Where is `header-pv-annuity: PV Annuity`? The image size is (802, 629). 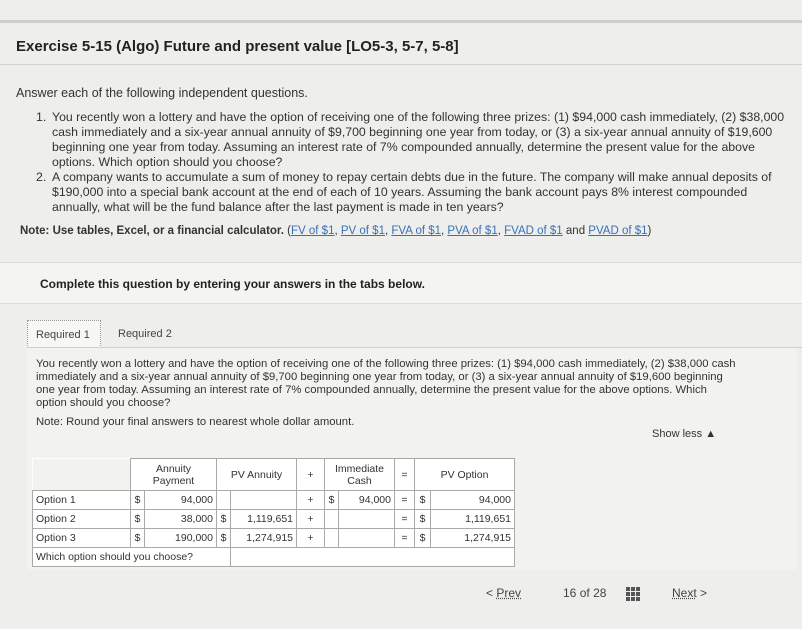
header-pv-annuity: PV Annuity is located at coordinates (256, 474).